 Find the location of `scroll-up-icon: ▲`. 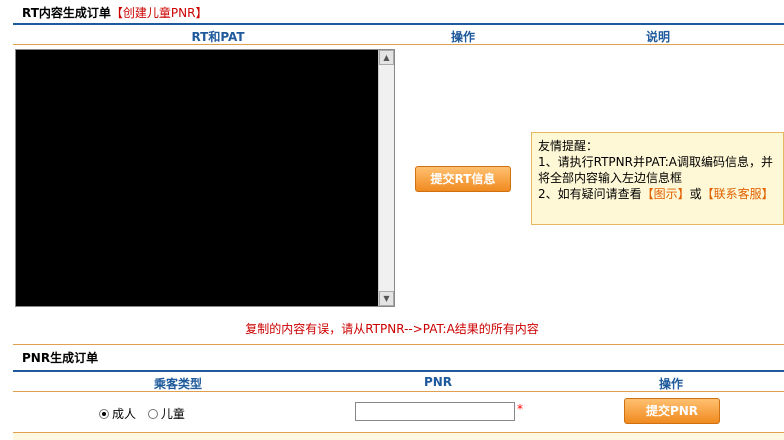

scroll-up-icon: ▲ is located at coordinates (386, 57).